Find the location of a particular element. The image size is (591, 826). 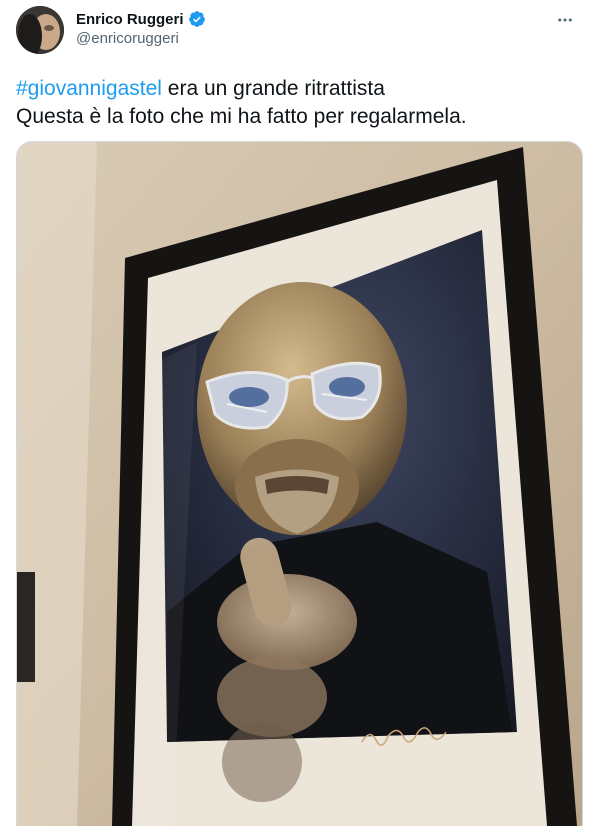

avatar-image is located at coordinates (40, 30).